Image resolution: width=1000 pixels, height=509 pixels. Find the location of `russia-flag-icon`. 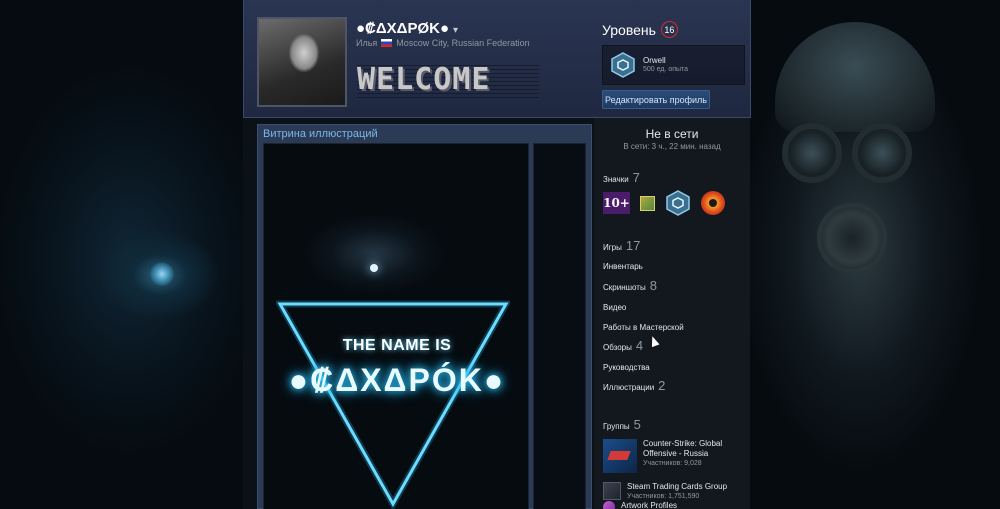

russia-flag-icon is located at coordinates (387, 43).